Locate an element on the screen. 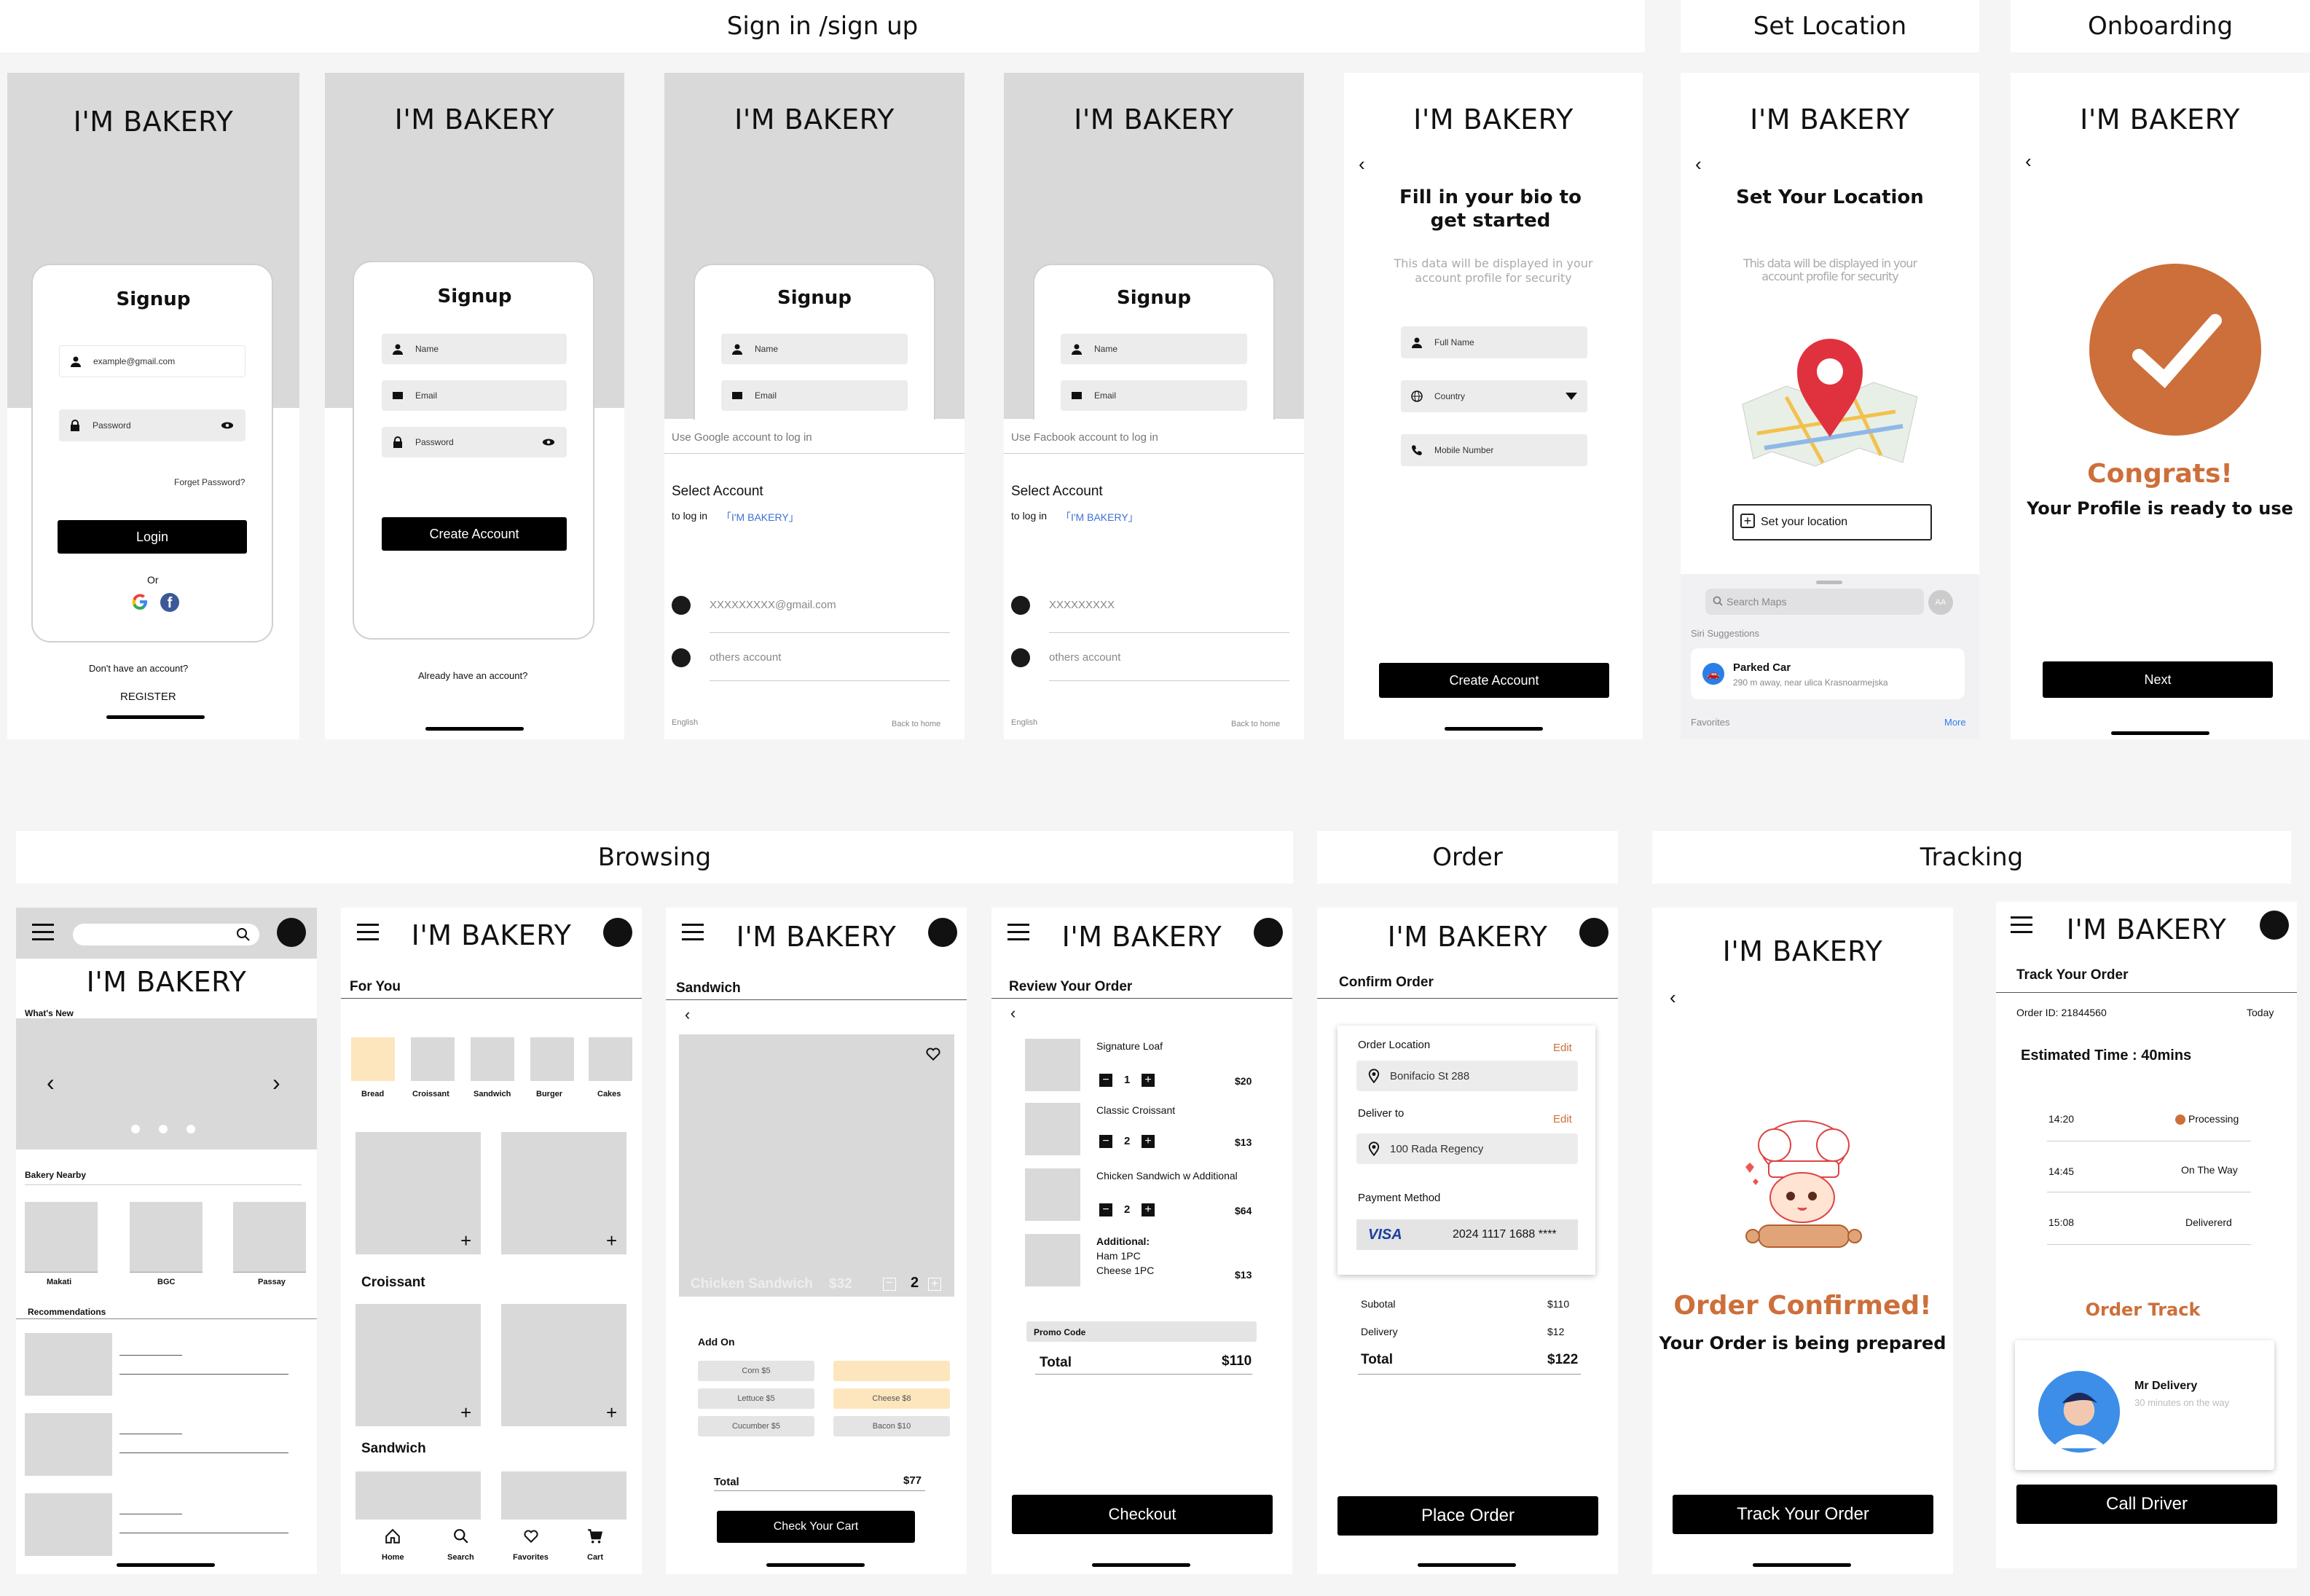 Image resolution: width=2310 pixels, height=1596 pixels. category-tile-sandwich is located at coordinates (492, 1059).